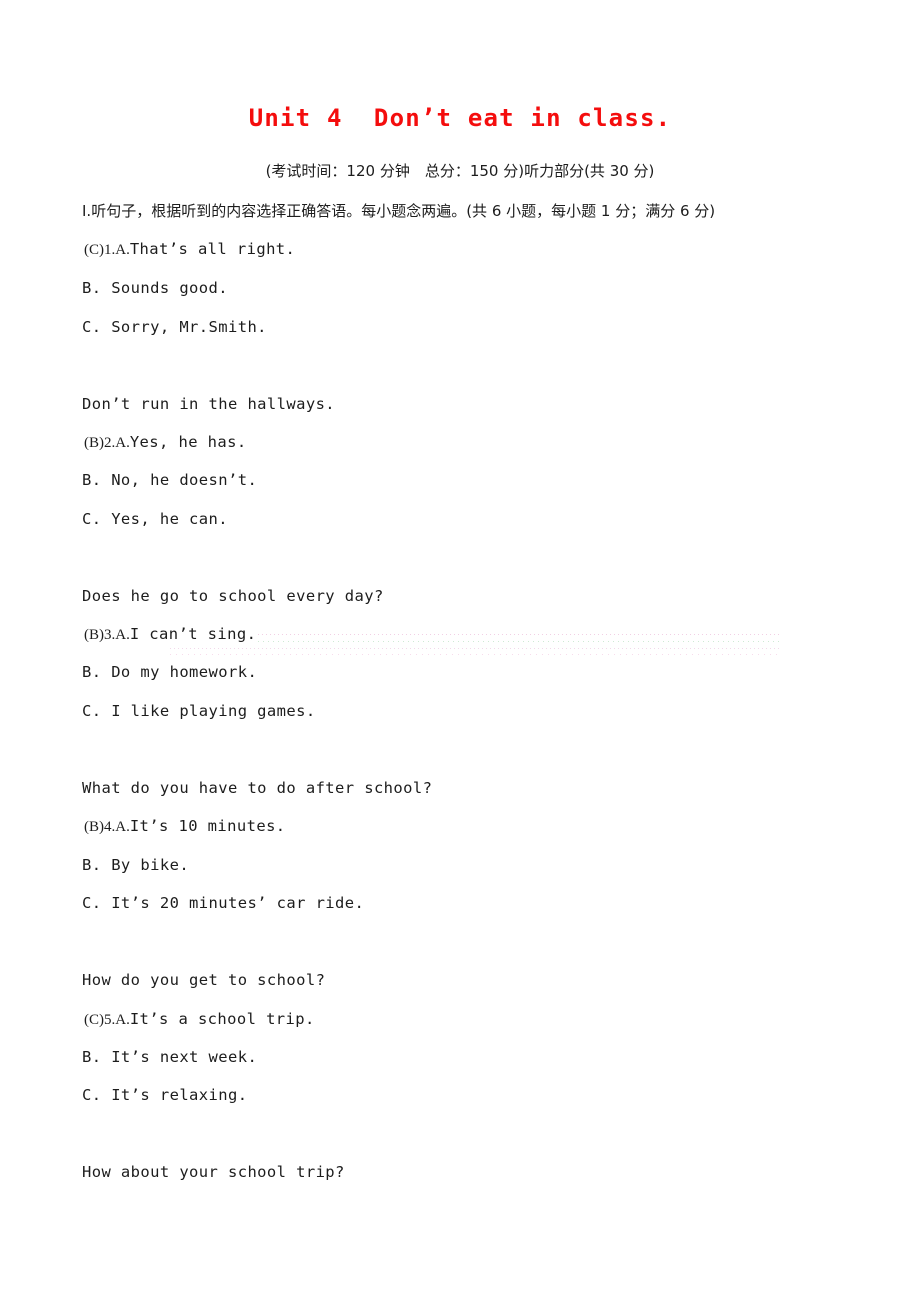 This screenshot has height=1302, width=920. I want to click on option-line-4-b: B. By bike., so click(136, 865).